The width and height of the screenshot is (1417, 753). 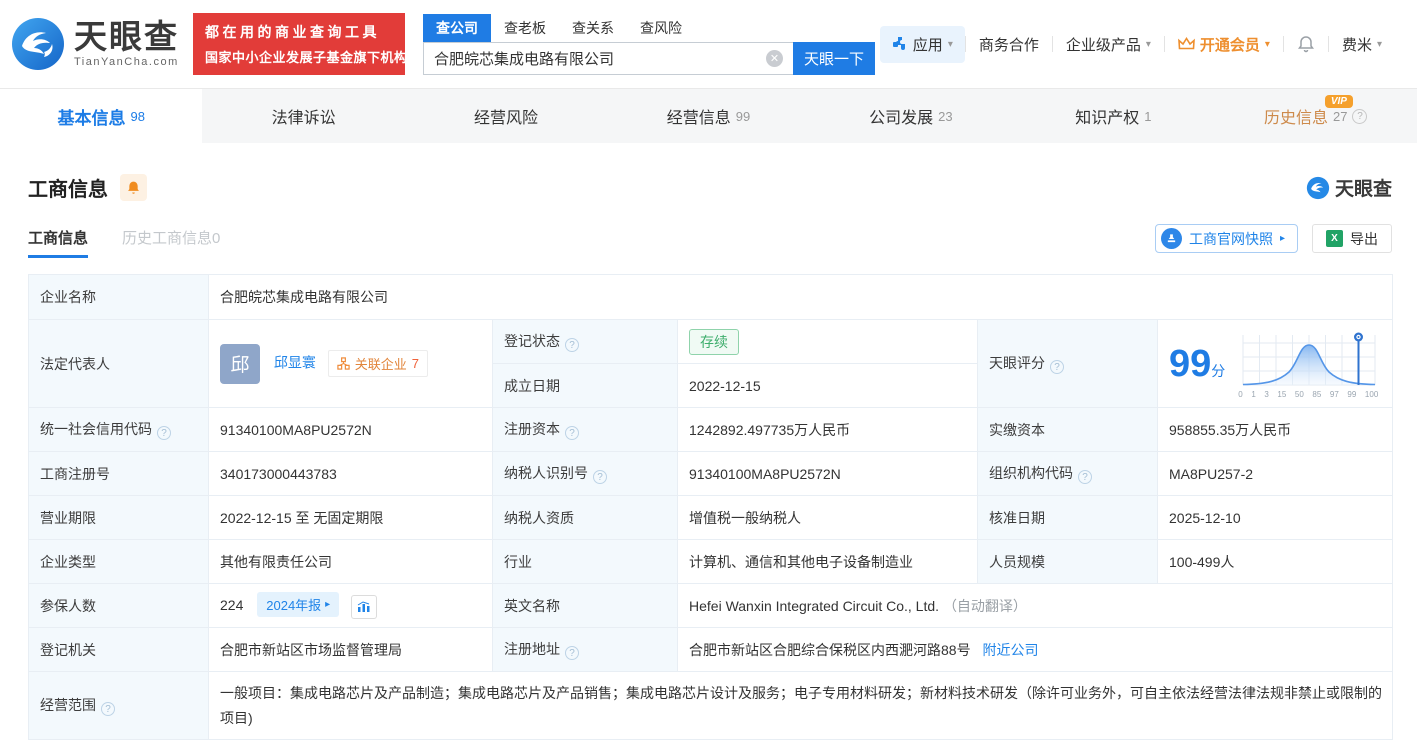 I want to click on subscribe-bell-icon, so click(x=133, y=187).